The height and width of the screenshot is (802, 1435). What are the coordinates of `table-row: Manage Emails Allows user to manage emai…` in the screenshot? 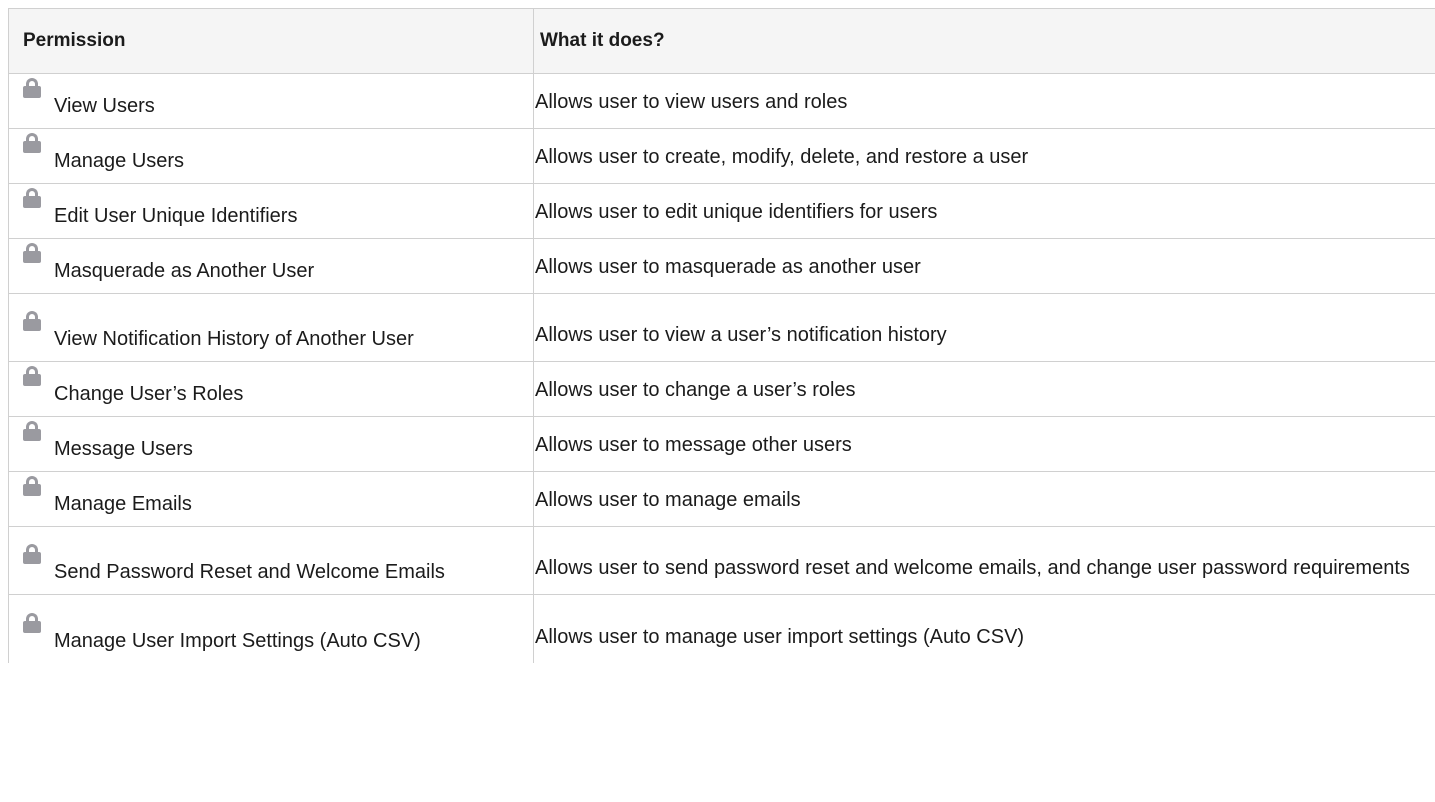 It's located at (721, 499).